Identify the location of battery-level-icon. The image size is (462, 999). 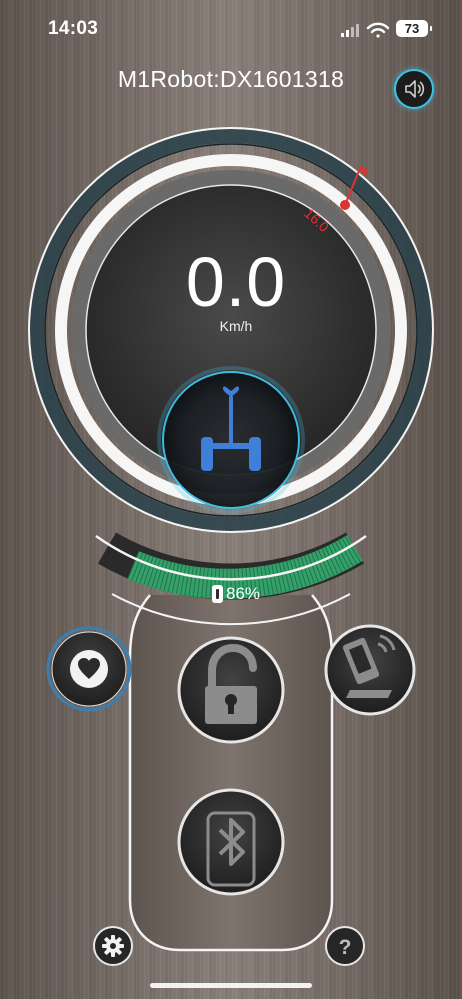
(217, 594).